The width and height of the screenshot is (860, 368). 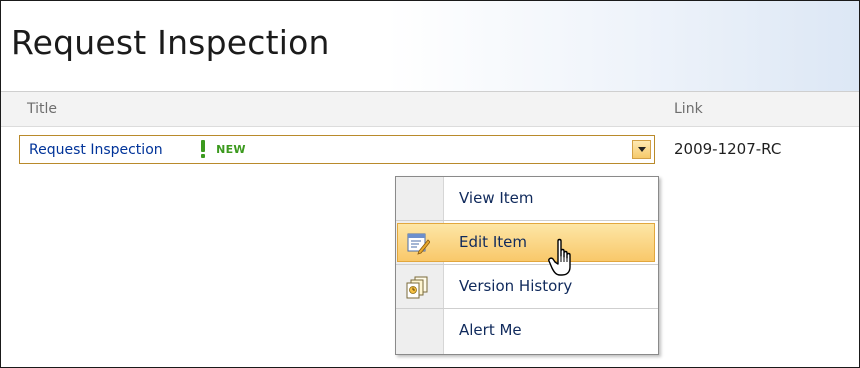 What do you see at coordinates (490, 330) in the screenshot?
I see `menu-item-label: Alert Me` at bounding box center [490, 330].